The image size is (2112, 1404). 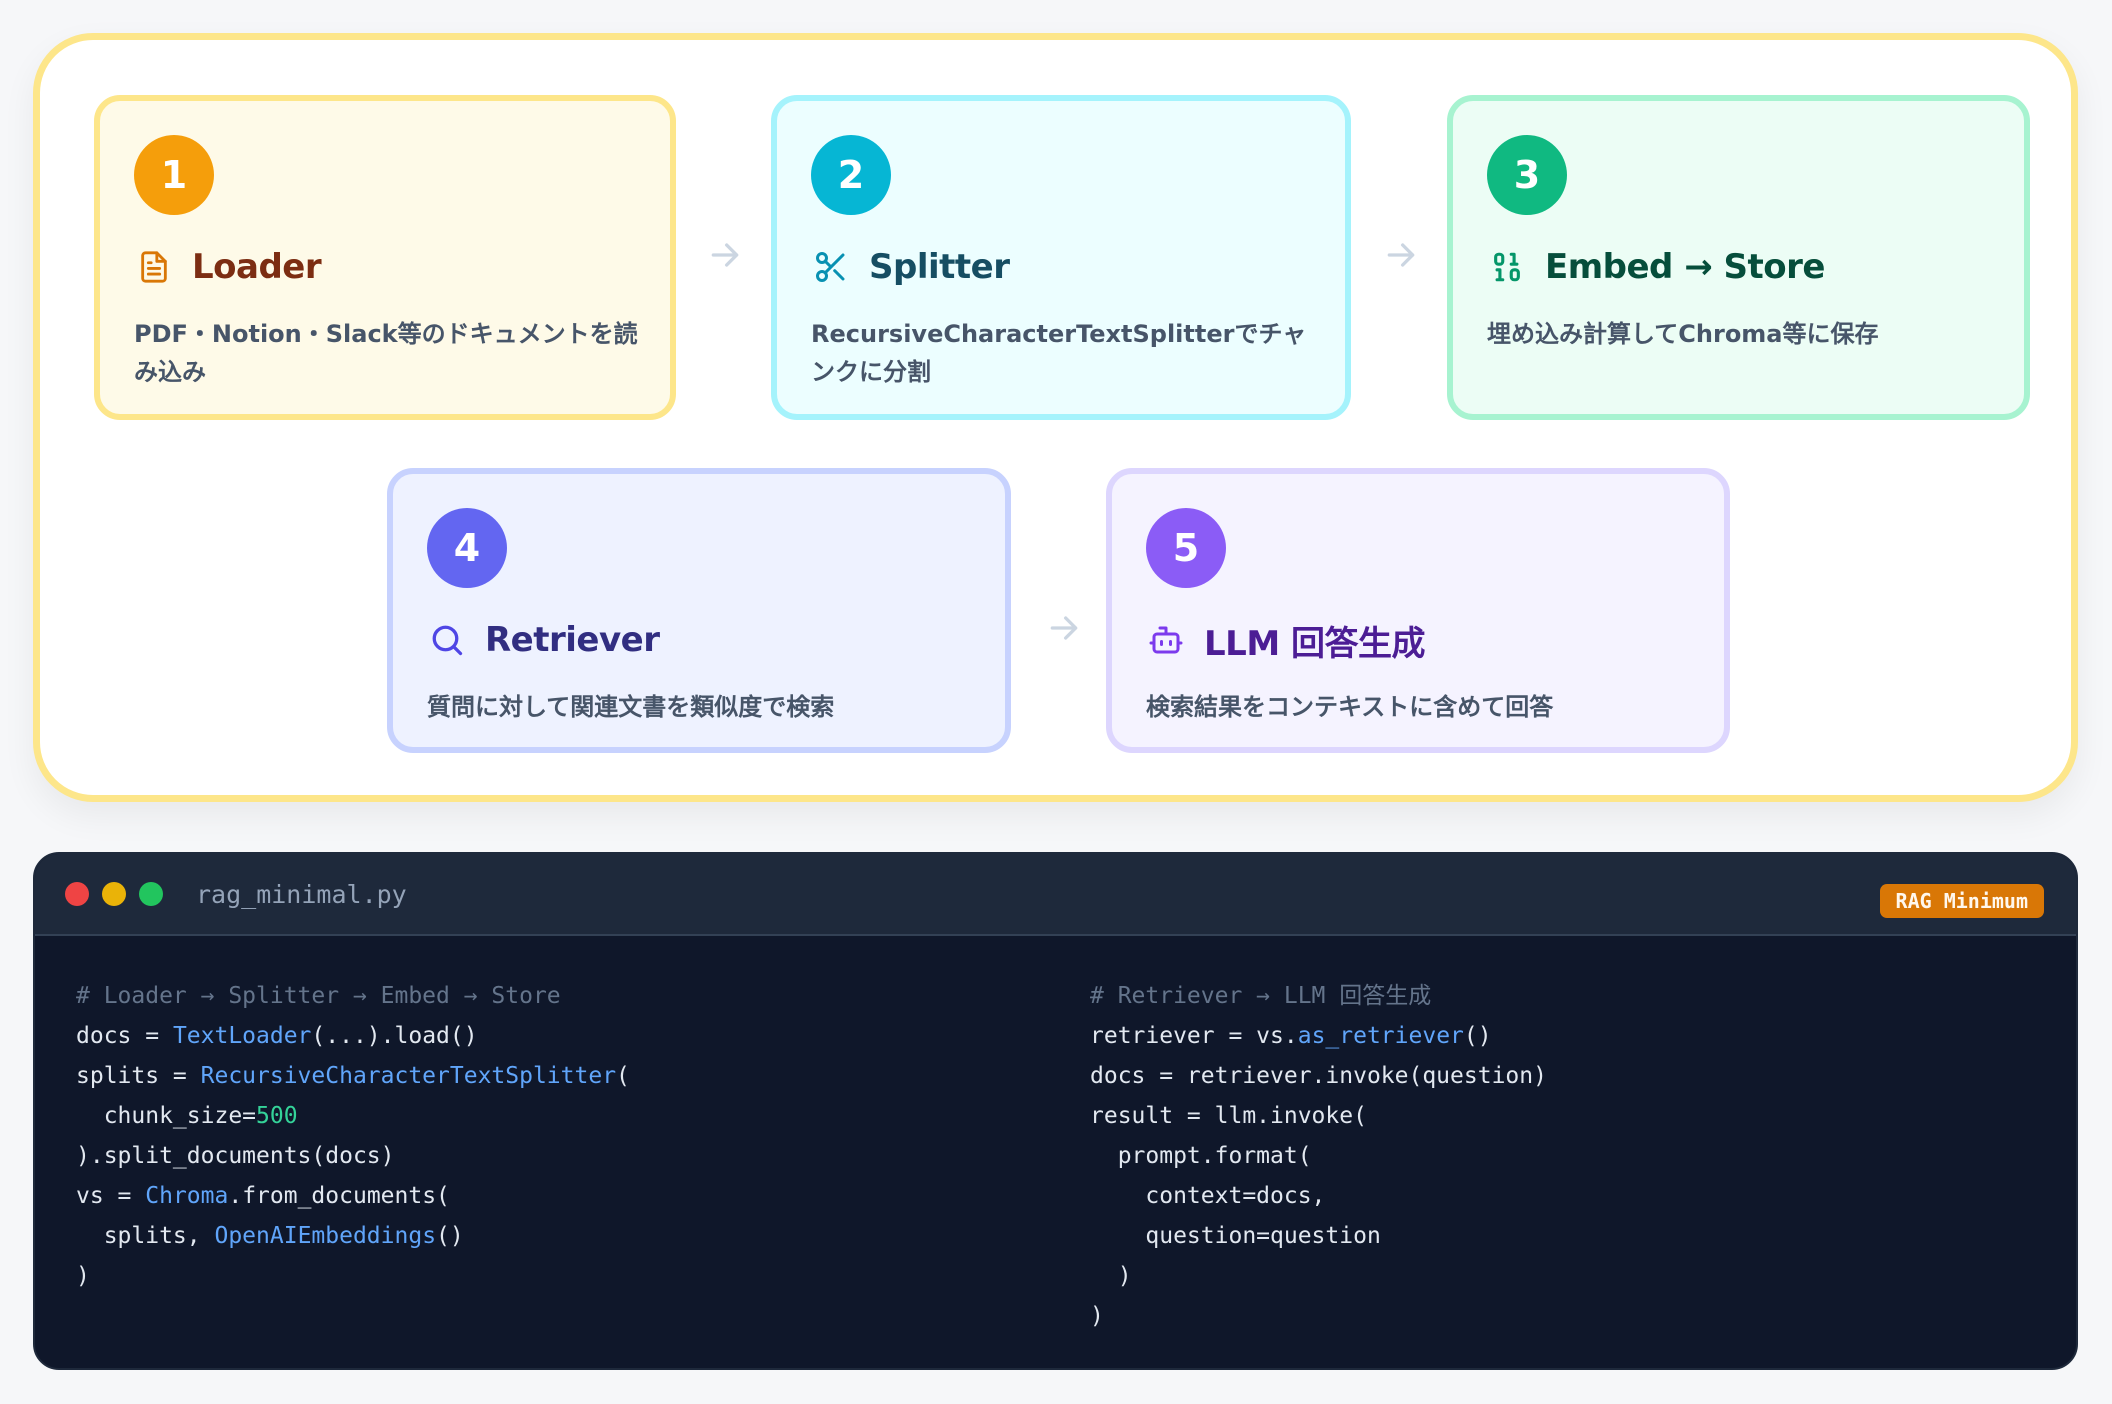 What do you see at coordinates (242, 1036) in the screenshot?
I see `code-token: TextLoader` at bounding box center [242, 1036].